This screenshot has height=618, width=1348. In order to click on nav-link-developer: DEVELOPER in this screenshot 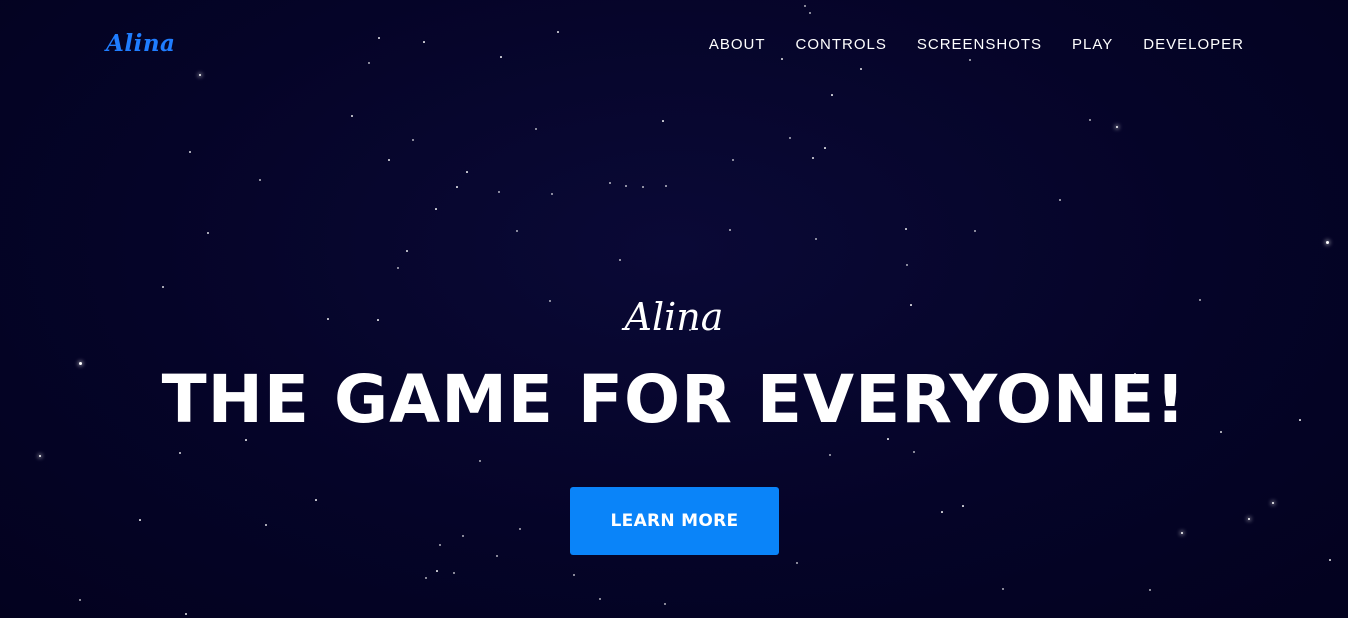, I will do `click(1193, 44)`.